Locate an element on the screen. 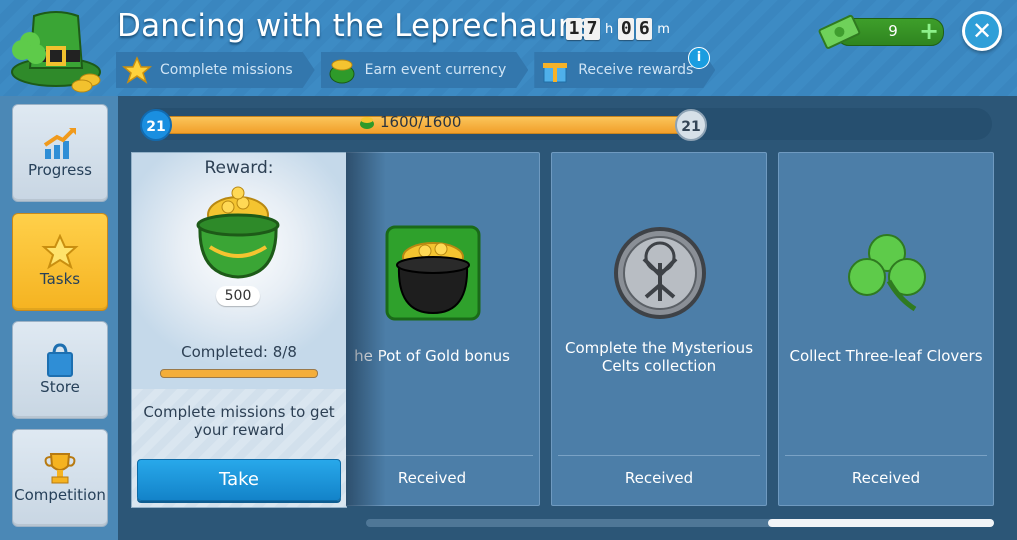 The width and height of the screenshot is (1017, 540). close-button: ✕ is located at coordinates (982, 31).